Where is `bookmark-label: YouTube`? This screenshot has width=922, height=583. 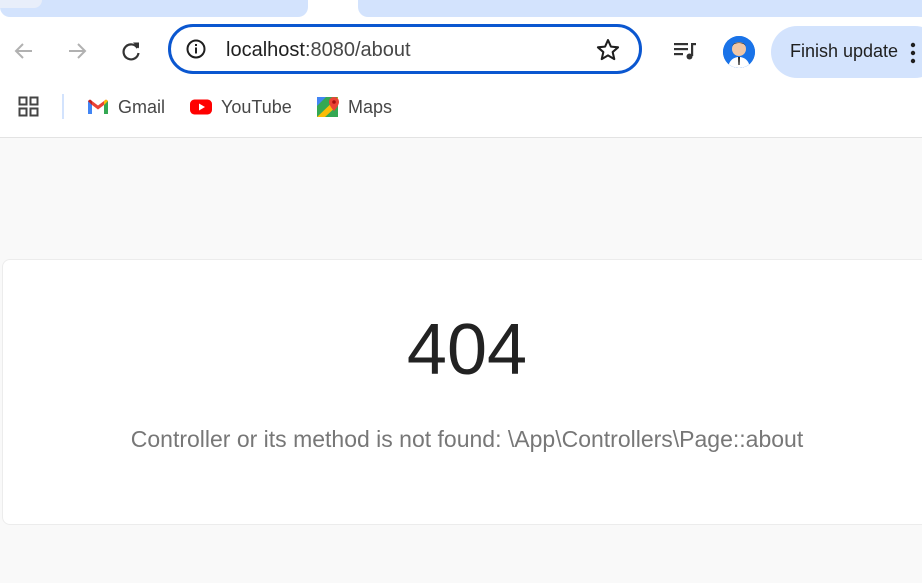
bookmark-label: YouTube is located at coordinates (256, 106).